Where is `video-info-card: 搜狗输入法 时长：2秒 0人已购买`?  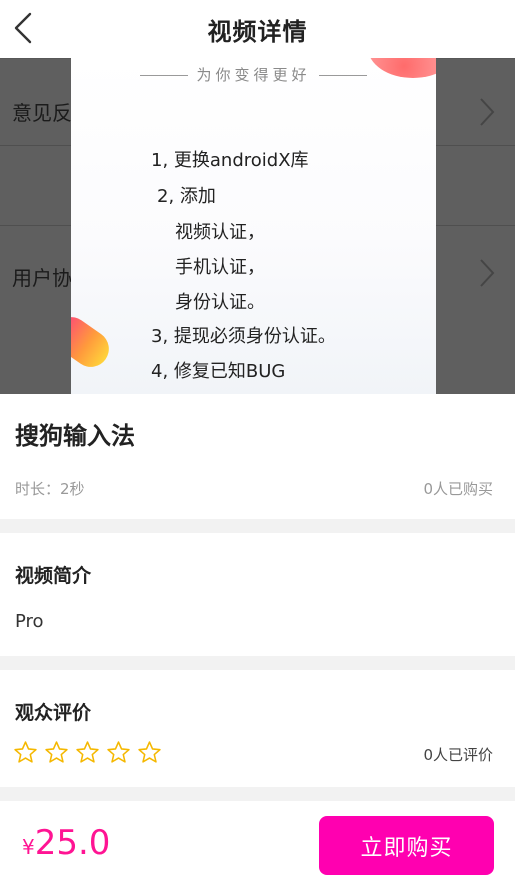
video-info-card: 搜狗输入法 时长：2秒 0人已购买 is located at coordinates (257, 456).